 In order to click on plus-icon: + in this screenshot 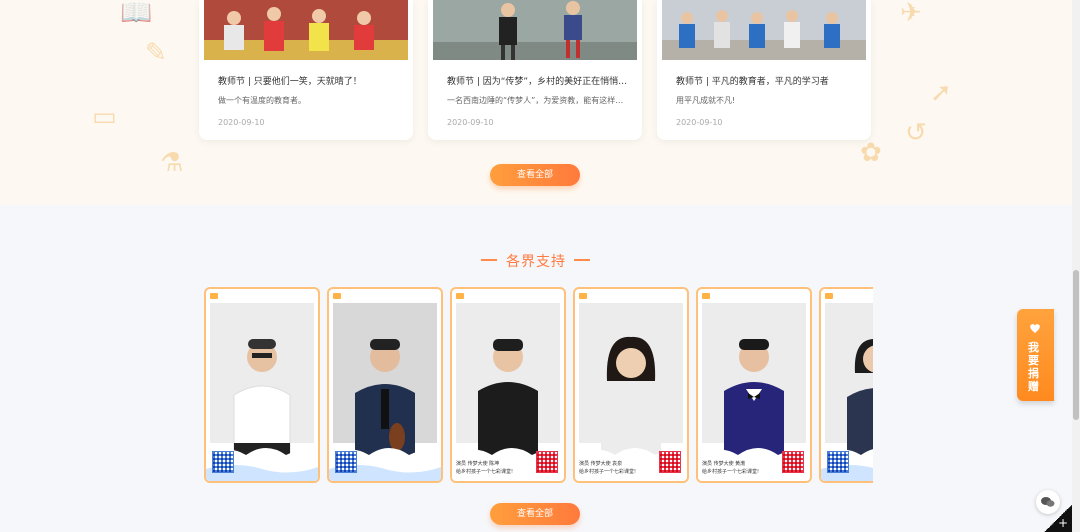, I will do `click(1062, 523)`.